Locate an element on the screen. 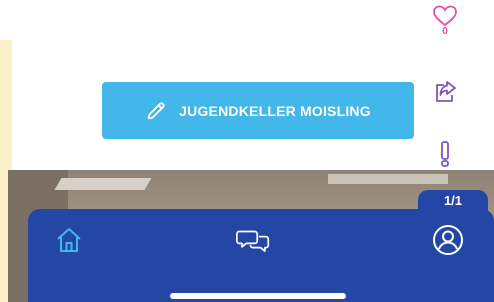 The width and height of the screenshot is (494, 302). exclamation-icon is located at coordinates (445, 154).